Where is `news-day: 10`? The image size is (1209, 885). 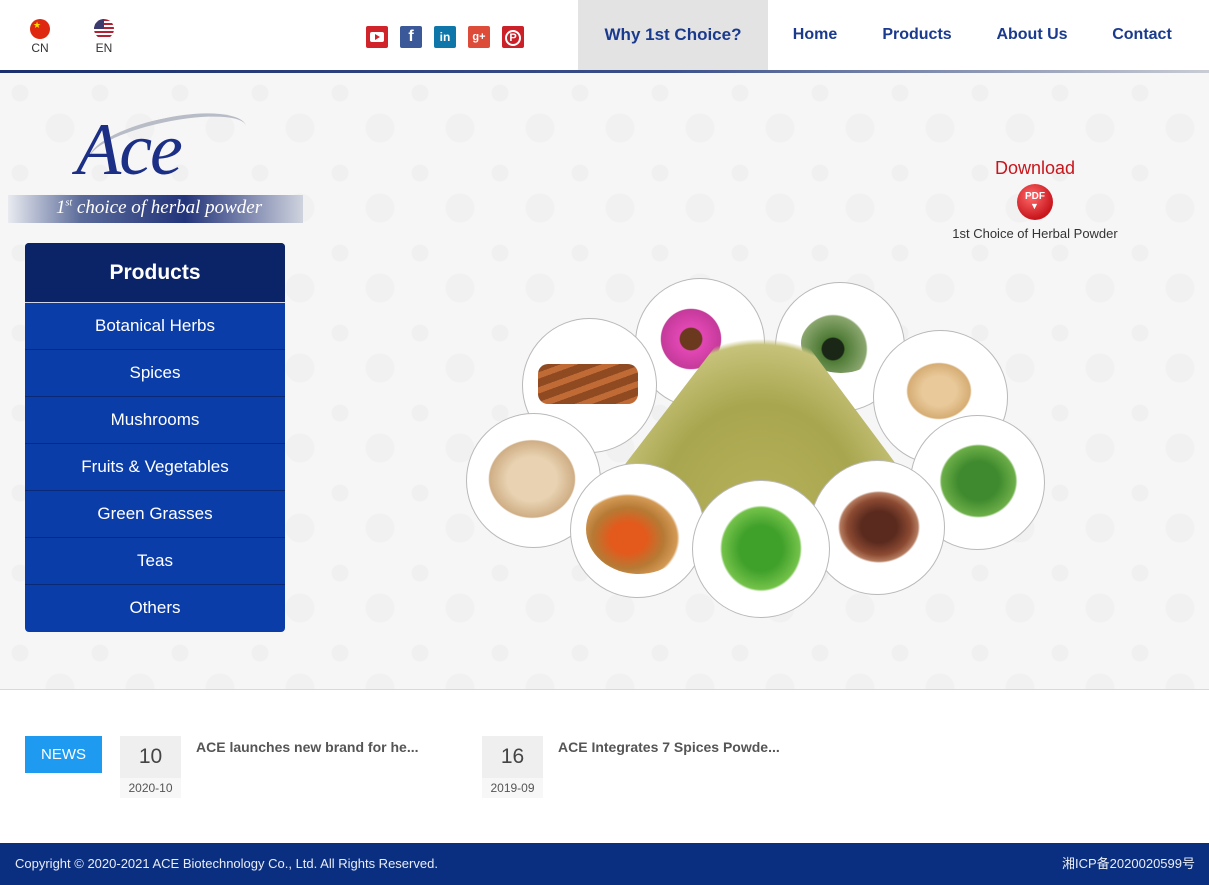 news-day: 10 is located at coordinates (150, 756).